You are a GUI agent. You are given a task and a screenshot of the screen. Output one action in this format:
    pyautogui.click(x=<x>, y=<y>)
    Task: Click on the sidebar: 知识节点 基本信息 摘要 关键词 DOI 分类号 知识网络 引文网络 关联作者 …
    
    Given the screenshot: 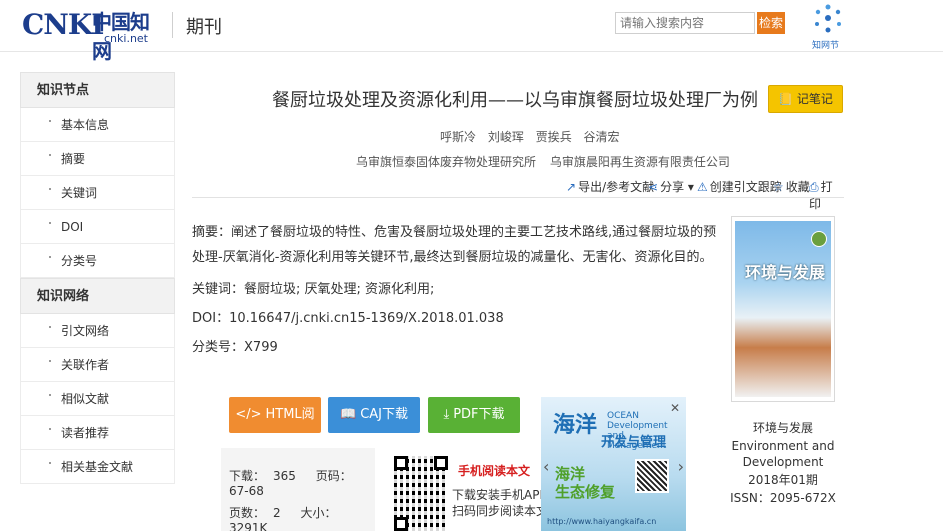 What is the action you would take?
    pyautogui.click(x=97, y=278)
    